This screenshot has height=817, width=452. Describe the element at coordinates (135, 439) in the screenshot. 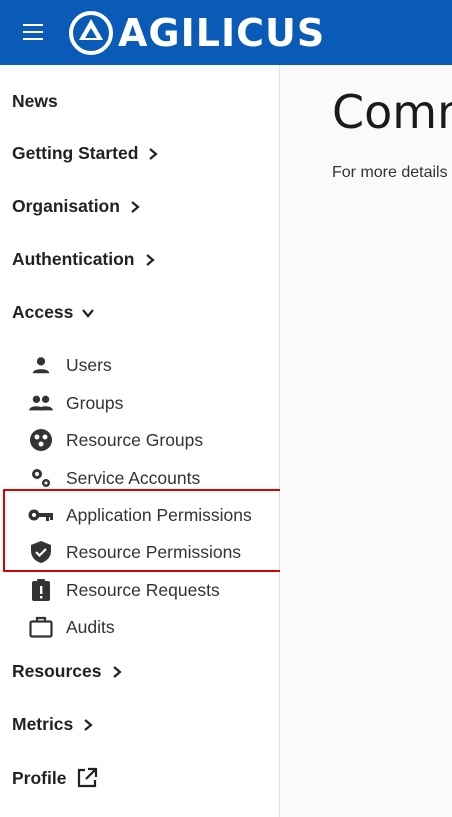

I see `sidebar-item-label: Resource Groups` at that location.